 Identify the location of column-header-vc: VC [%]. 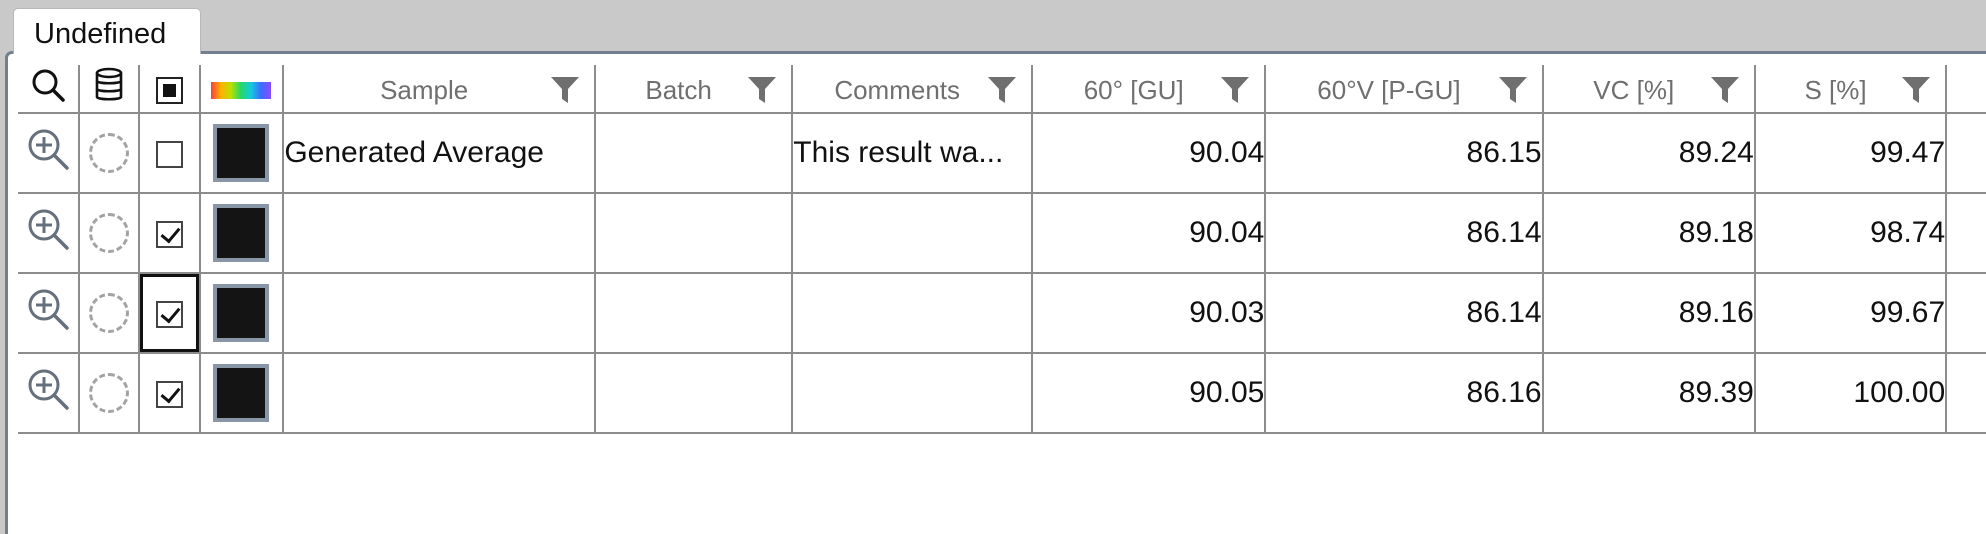
(1648, 89).